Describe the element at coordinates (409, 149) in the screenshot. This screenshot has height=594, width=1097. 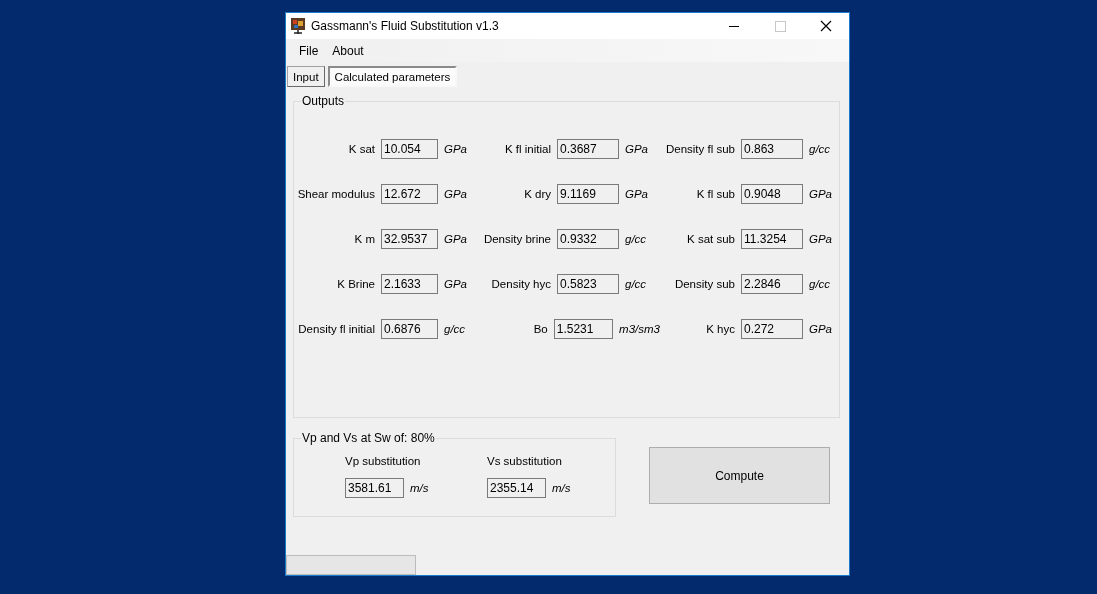
I see `output-field: 10.054` at that location.